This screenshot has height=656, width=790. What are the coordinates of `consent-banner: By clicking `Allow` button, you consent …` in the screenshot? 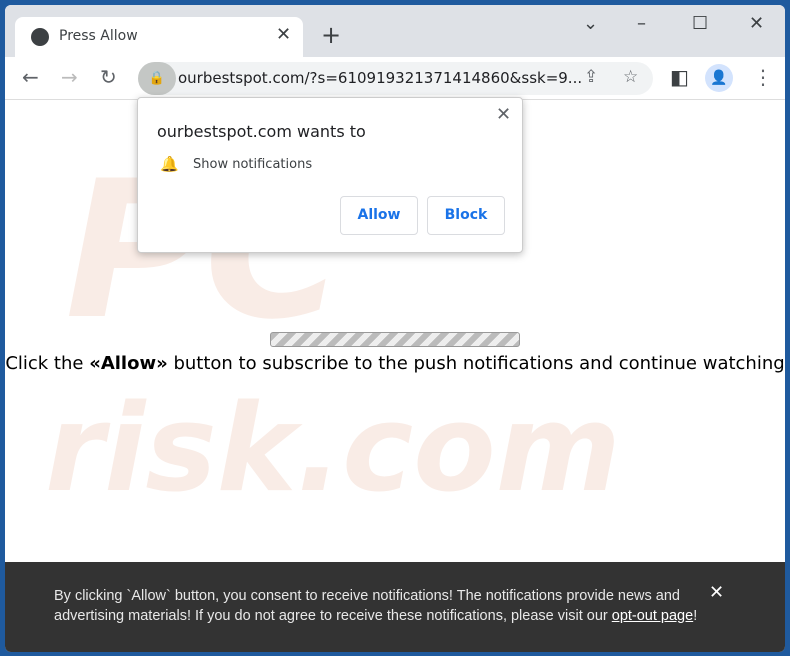 It's located at (395, 607).